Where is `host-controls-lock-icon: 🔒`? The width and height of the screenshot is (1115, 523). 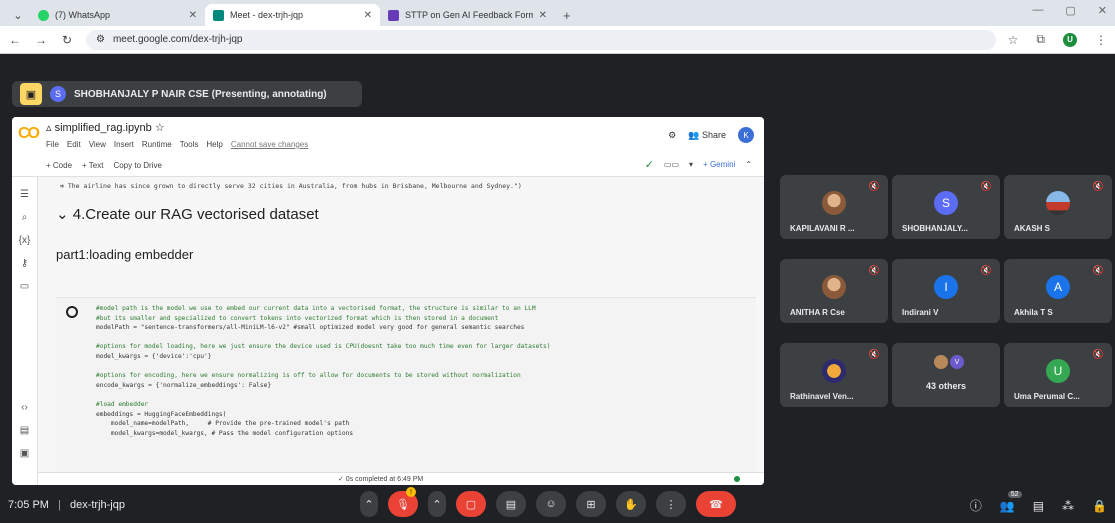 host-controls-lock-icon: 🔒 is located at coordinates (1099, 506).